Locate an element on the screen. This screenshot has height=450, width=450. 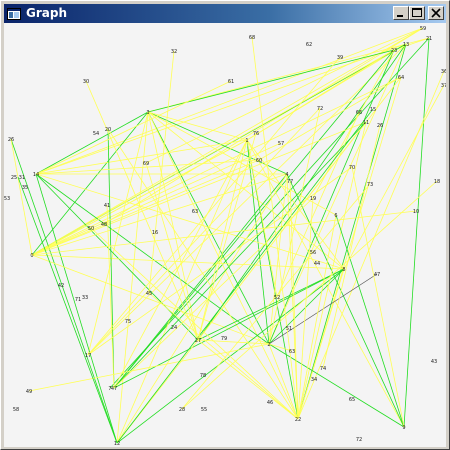
graph-node-label: 32 is located at coordinates (174, 52).